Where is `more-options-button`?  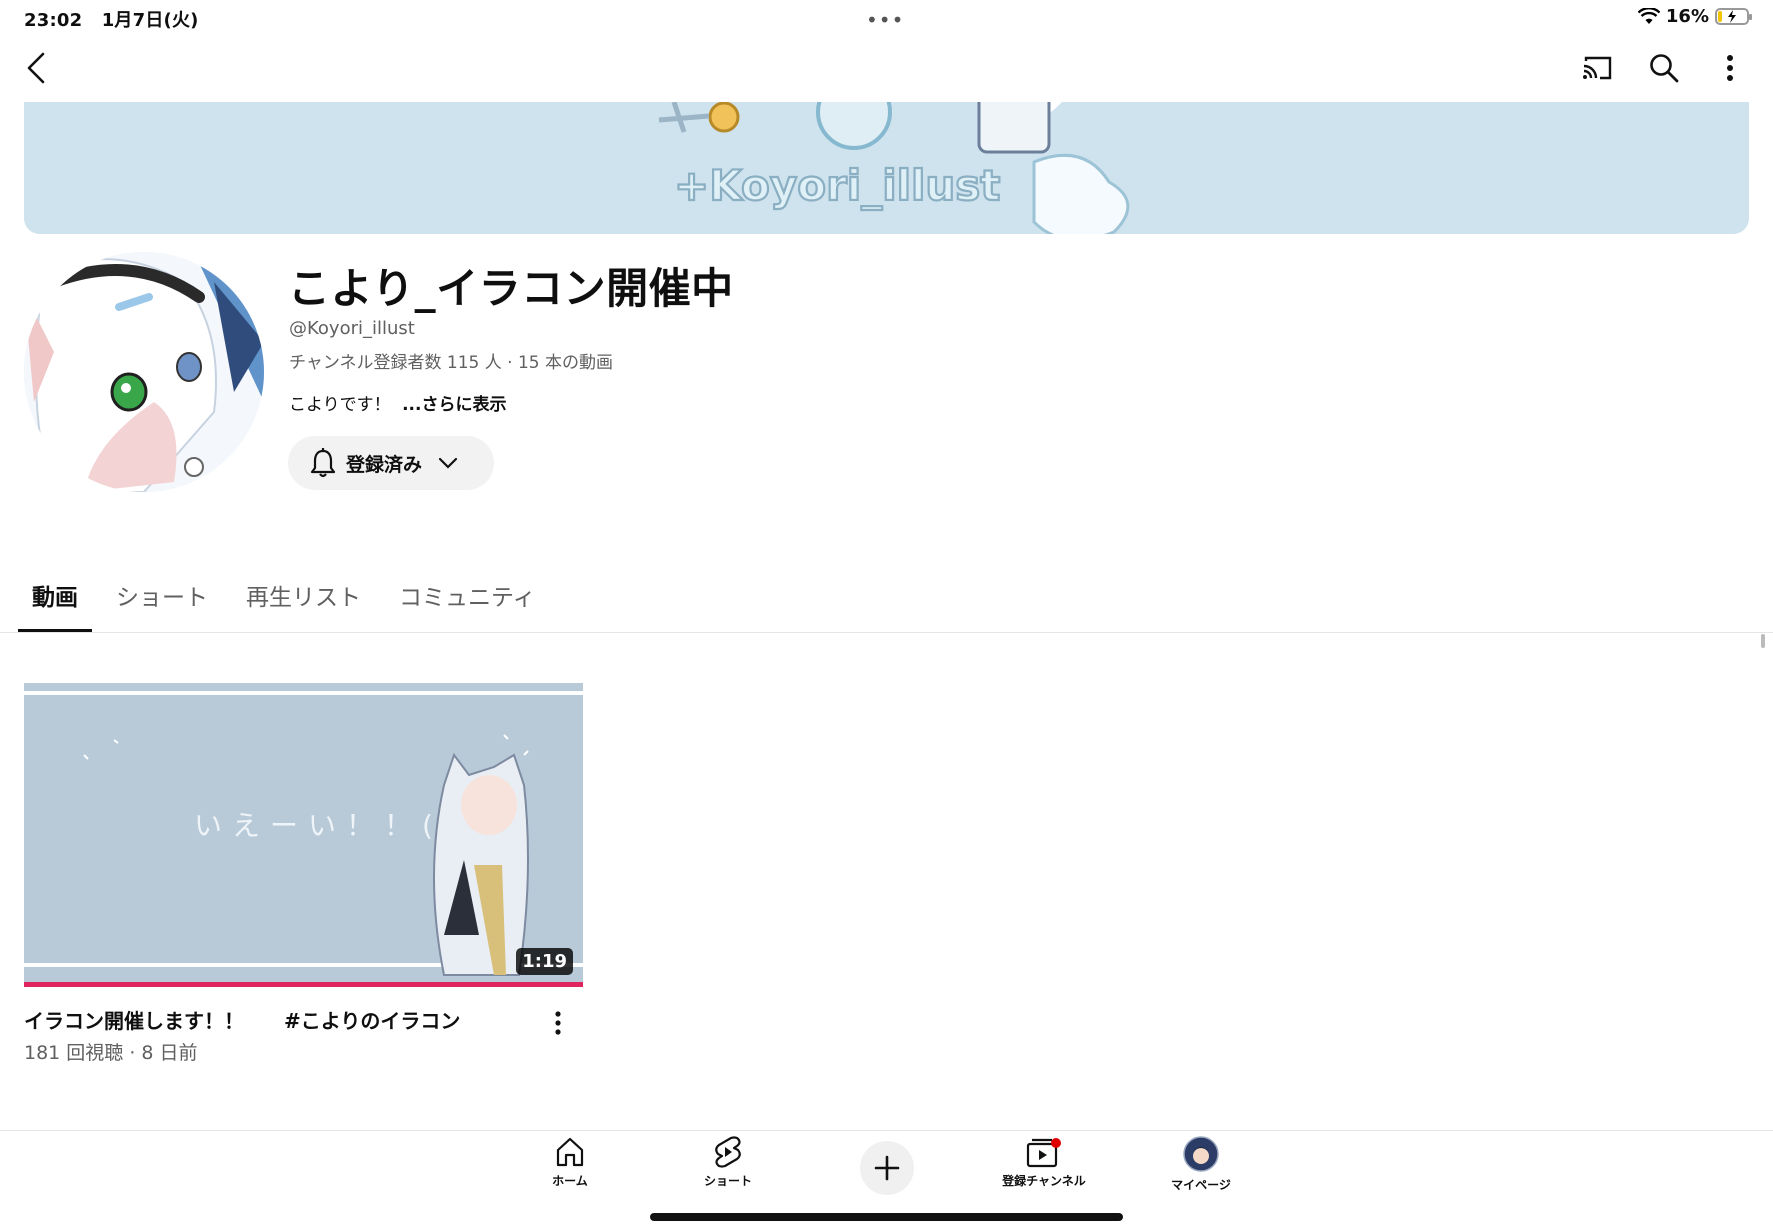
more-options-button is located at coordinates (1730, 68).